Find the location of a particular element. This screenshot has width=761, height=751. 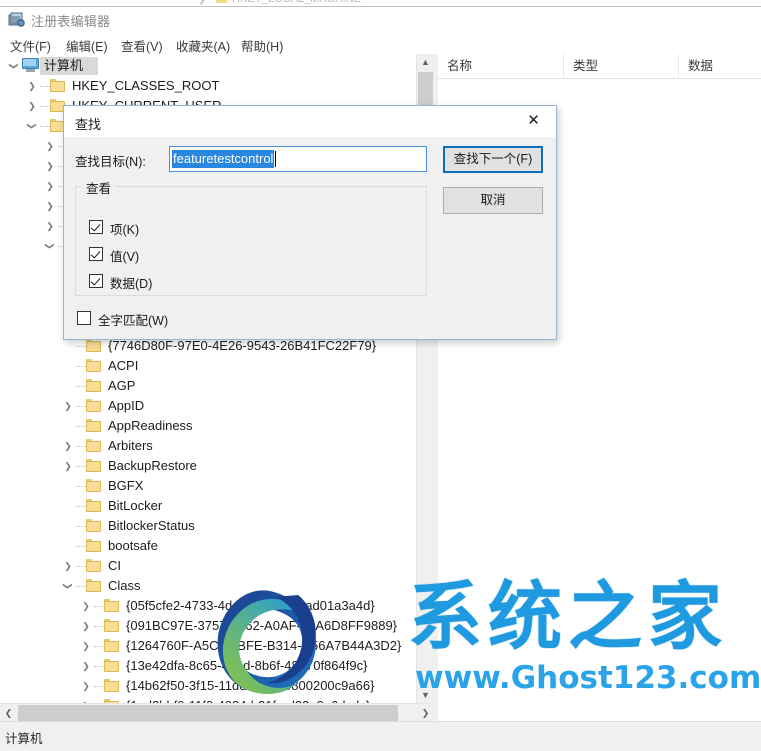

tree-item: Class is located at coordinates (208, 586).